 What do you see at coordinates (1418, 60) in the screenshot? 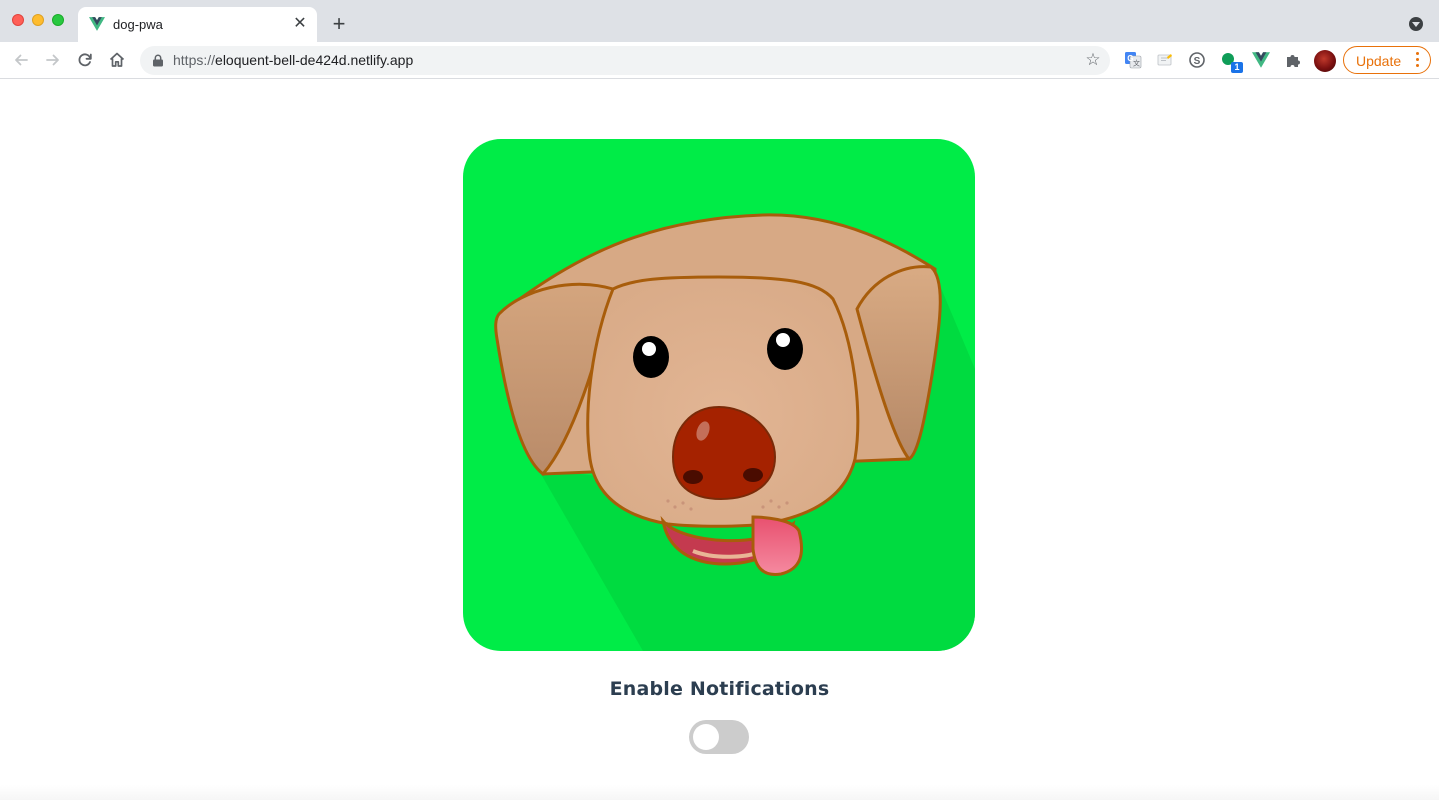
I see `menu-dots-icon` at bounding box center [1418, 60].